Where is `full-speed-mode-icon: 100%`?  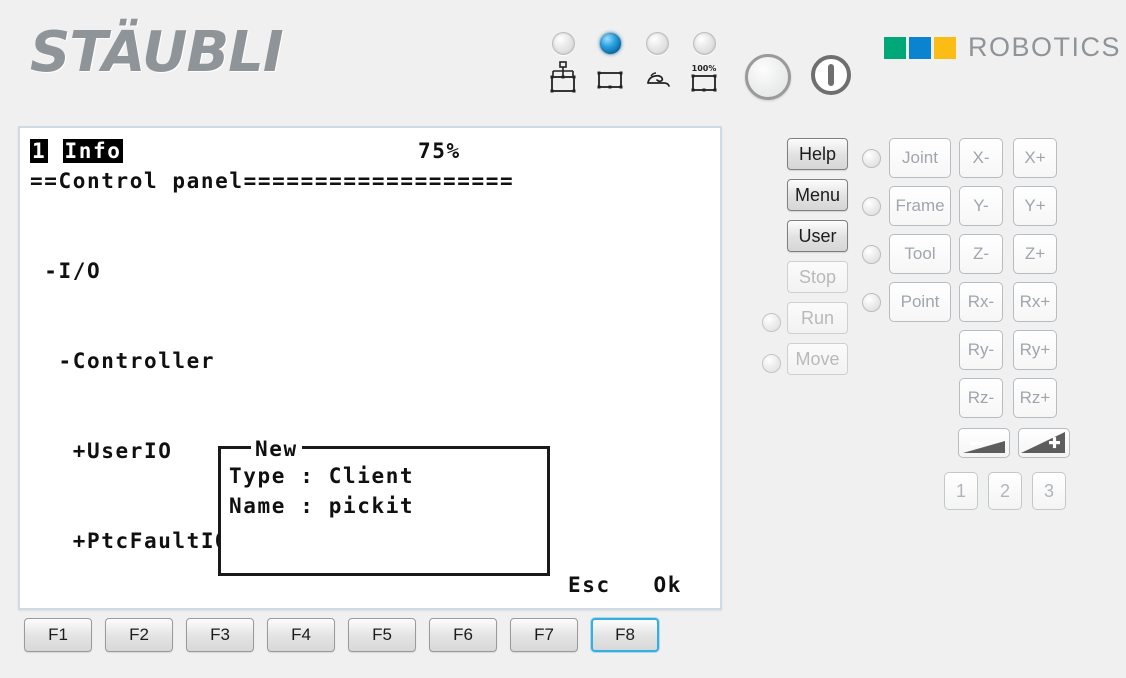
full-speed-mode-icon: 100% is located at coordinates (704, 78).